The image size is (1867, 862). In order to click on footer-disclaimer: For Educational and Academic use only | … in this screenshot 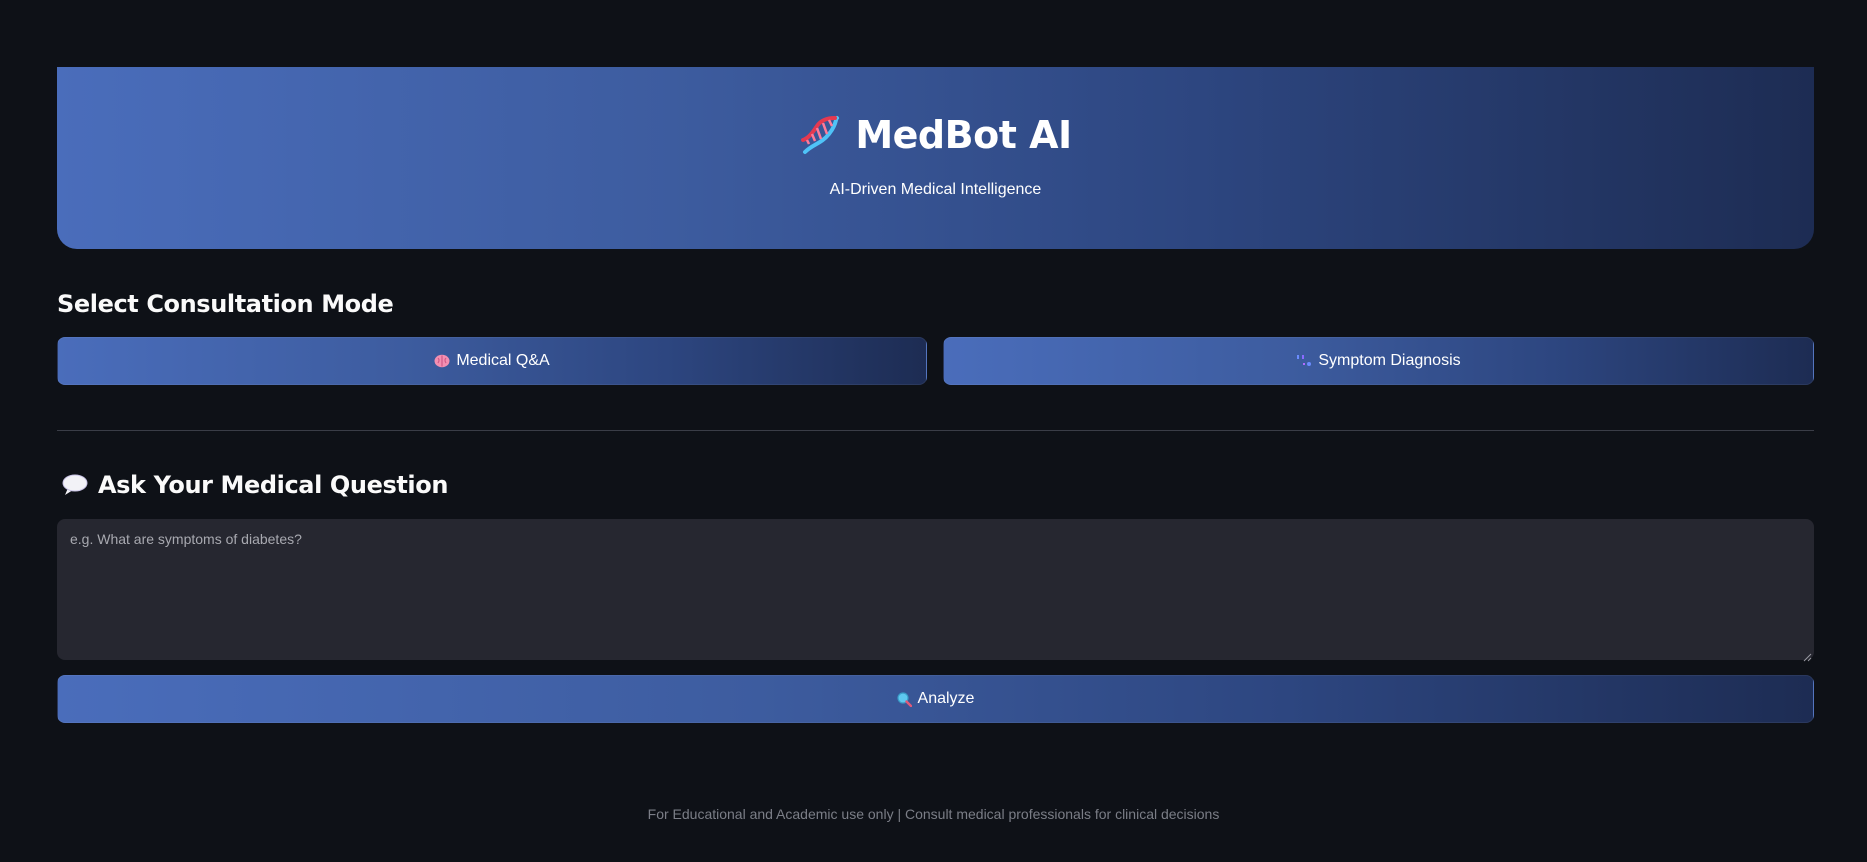, I will do `click(933, 814)`.